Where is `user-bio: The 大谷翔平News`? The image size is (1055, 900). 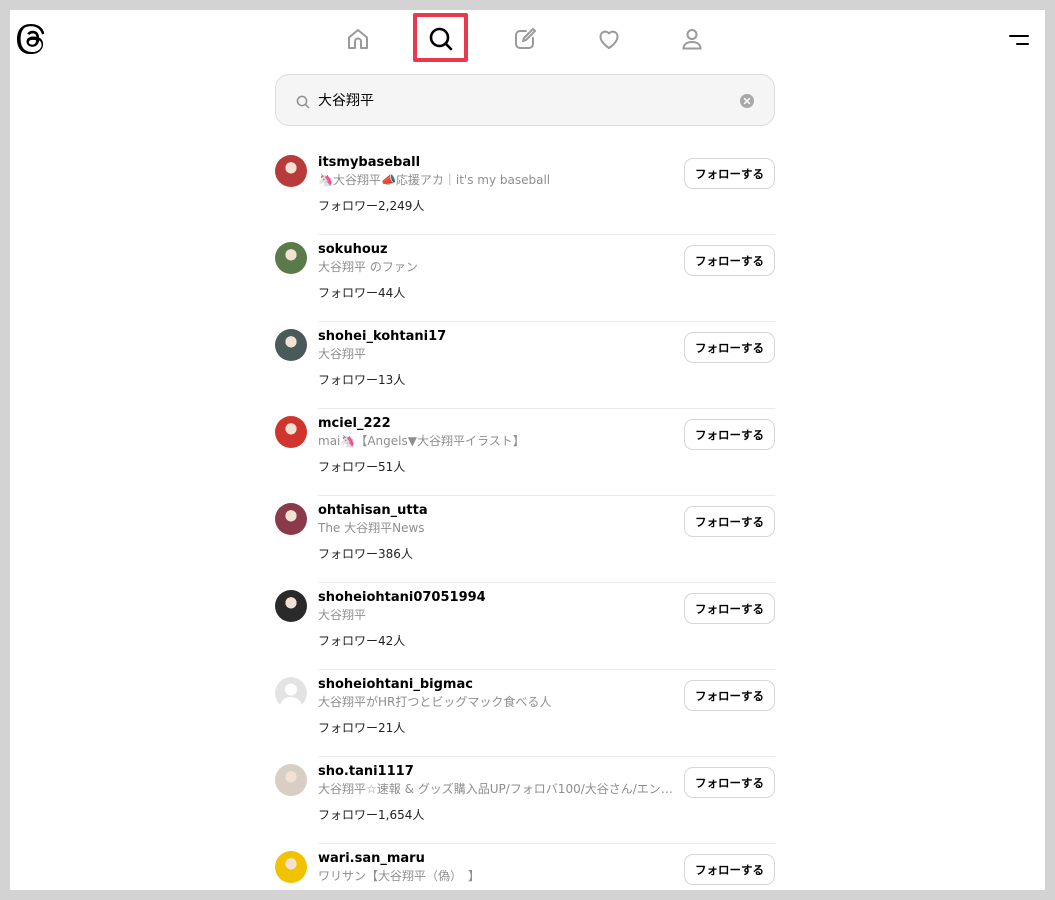
user-bio: The 大谷翔平News is located at coordinates (371, 528).